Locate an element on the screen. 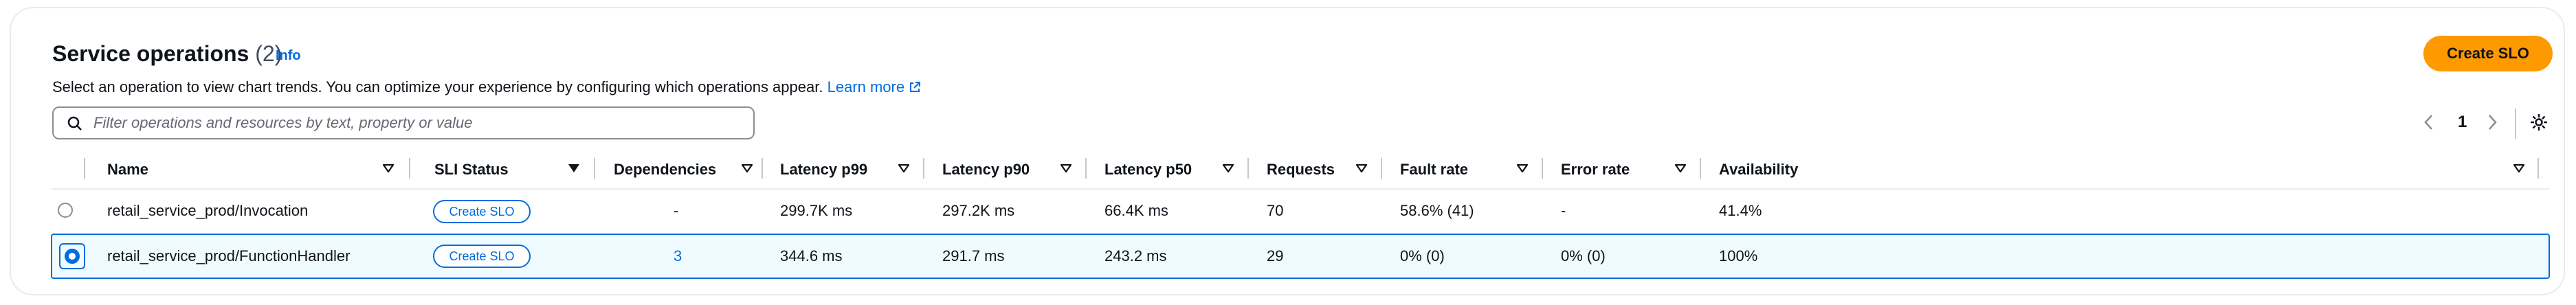 The image size is (2576, 305). create-slo-button: Create SLO is located at coordinates (2488, 54).